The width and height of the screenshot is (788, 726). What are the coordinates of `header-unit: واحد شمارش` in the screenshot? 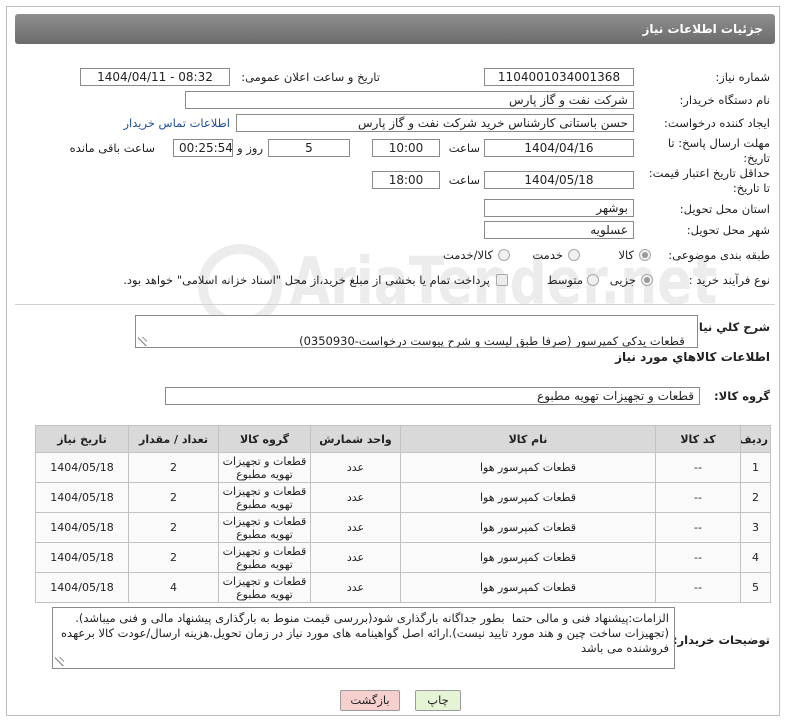 It's located at (355, 439).